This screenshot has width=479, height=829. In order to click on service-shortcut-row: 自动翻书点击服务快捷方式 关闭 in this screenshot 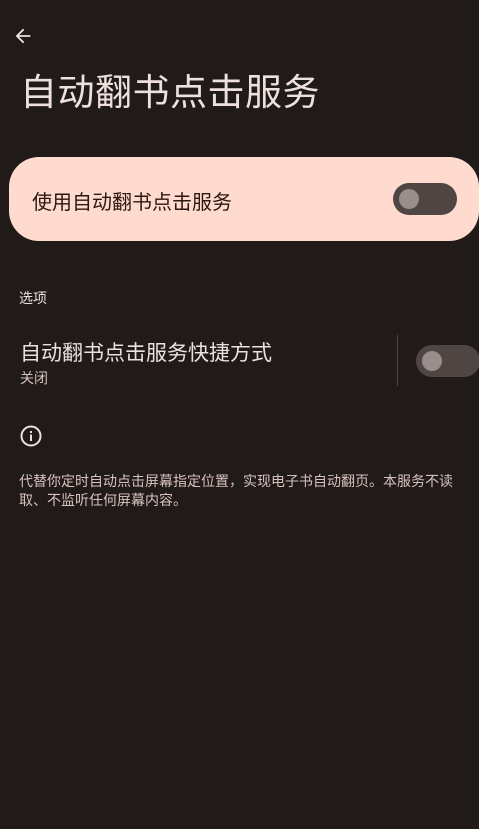, I will do `click(239, 360)`.